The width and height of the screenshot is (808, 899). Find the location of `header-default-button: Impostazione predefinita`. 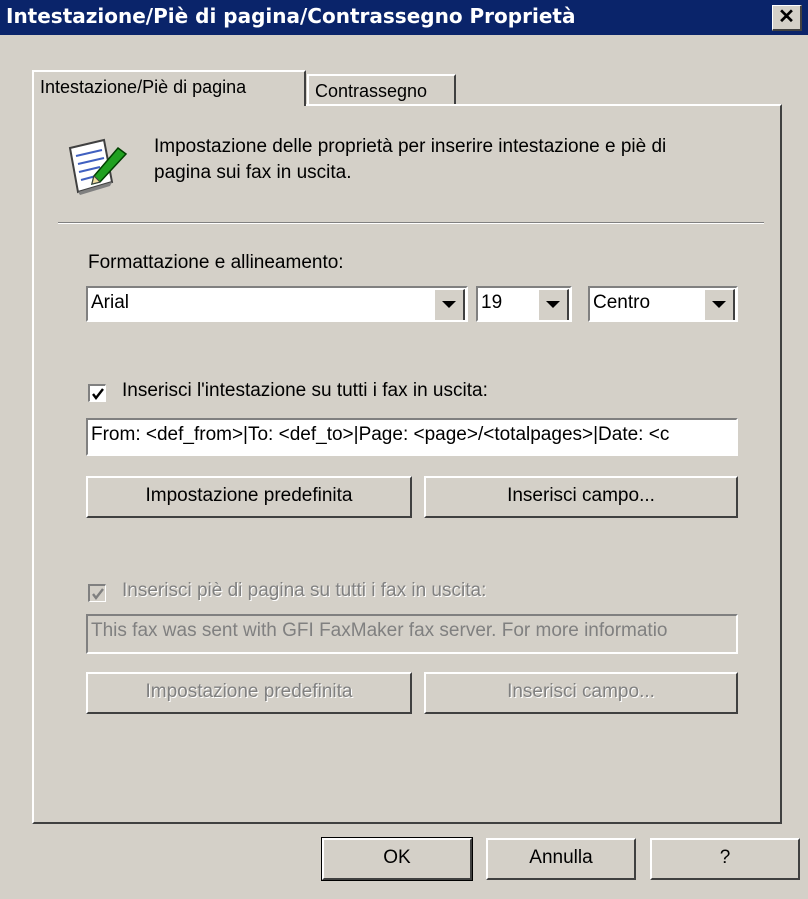

header-default-button: Impostazione predefinita is located at coordinates (249, 497).